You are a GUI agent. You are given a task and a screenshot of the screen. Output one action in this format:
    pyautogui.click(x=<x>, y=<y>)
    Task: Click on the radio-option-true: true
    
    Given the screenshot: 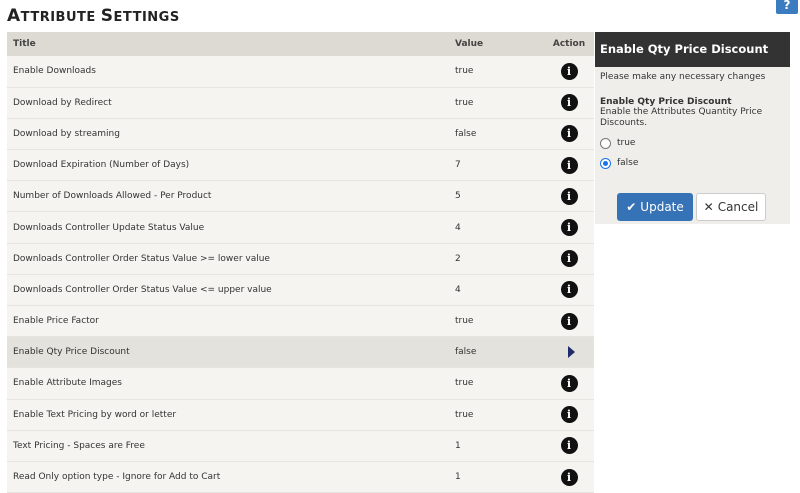 What is the action you would take?
    pyautogui.click(x=692, y=143)
    